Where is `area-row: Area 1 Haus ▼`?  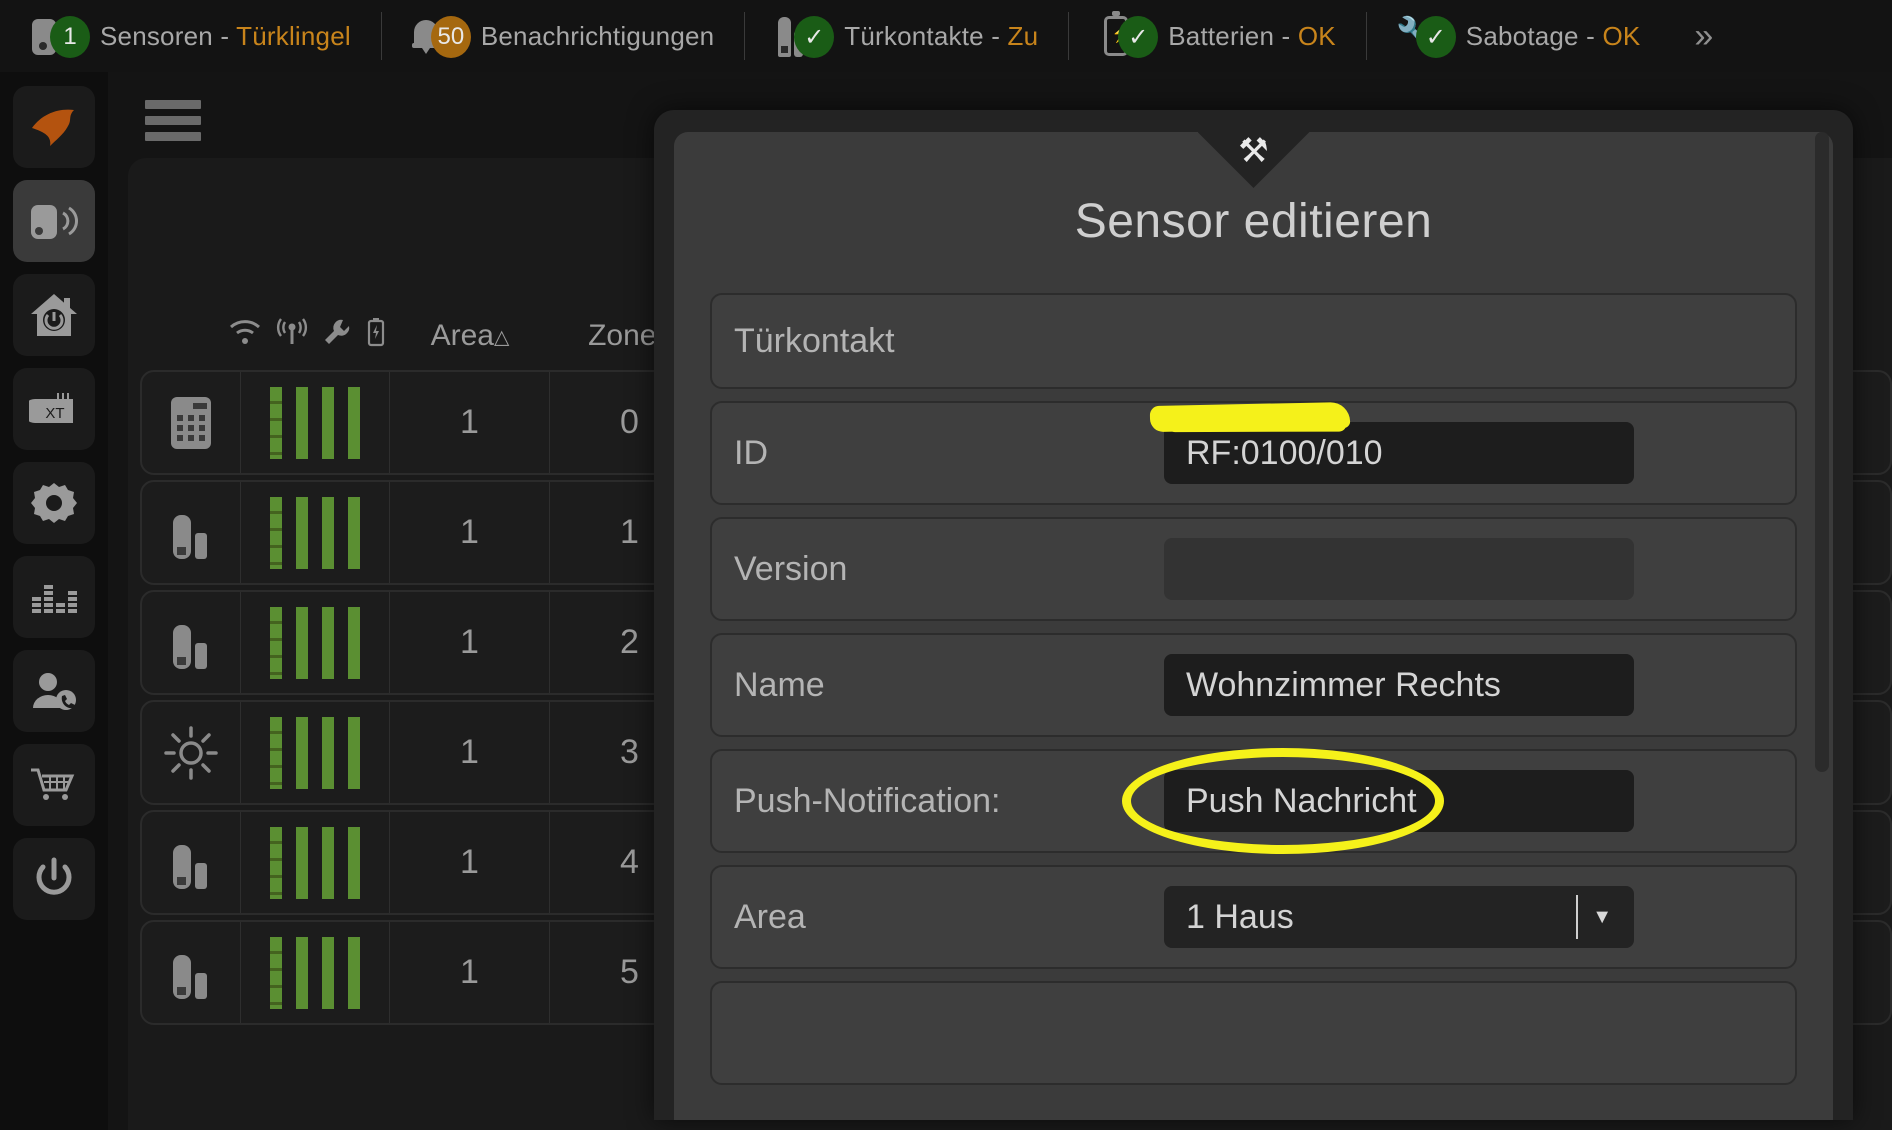 area-row: Area 1 Haus ▼ is located at coordinates (1253, 917).